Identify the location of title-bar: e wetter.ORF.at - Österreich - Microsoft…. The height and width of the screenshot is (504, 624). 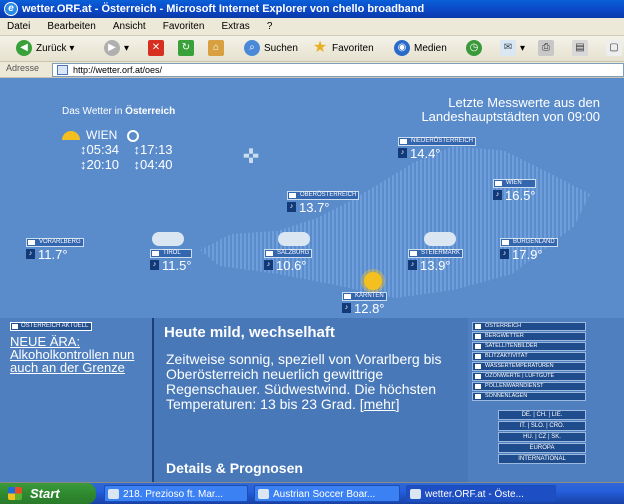
(312, 9).